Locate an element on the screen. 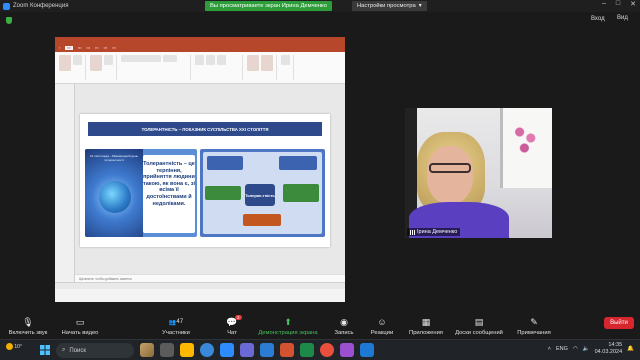 The image size is (640, 360). notifications-icon: 🔔 is located at coordinates (630, 349).